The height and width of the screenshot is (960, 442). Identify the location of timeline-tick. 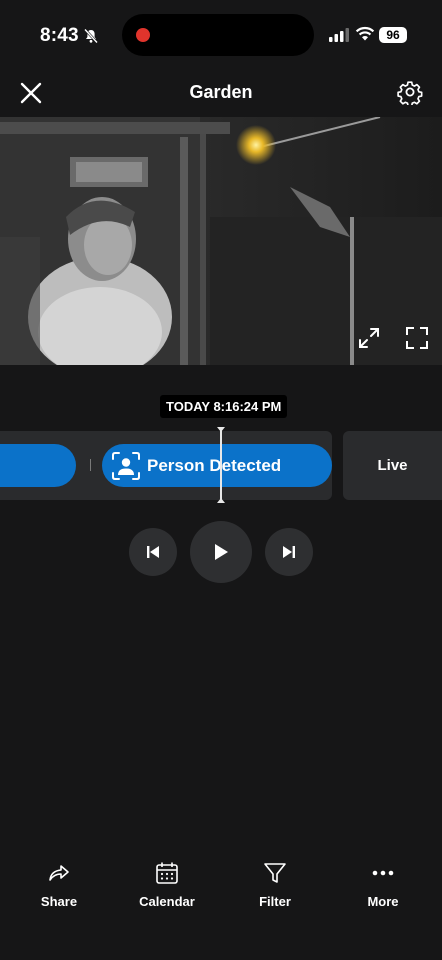
(90, 465).